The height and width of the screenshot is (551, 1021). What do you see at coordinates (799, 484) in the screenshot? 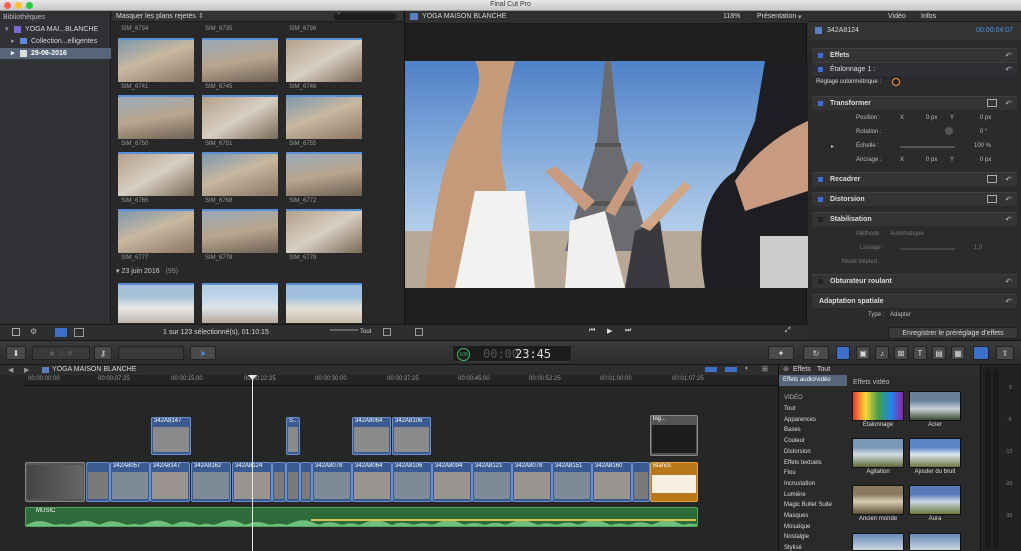
I see `effects-category: Incrustation` at bounding box center [799, 484].